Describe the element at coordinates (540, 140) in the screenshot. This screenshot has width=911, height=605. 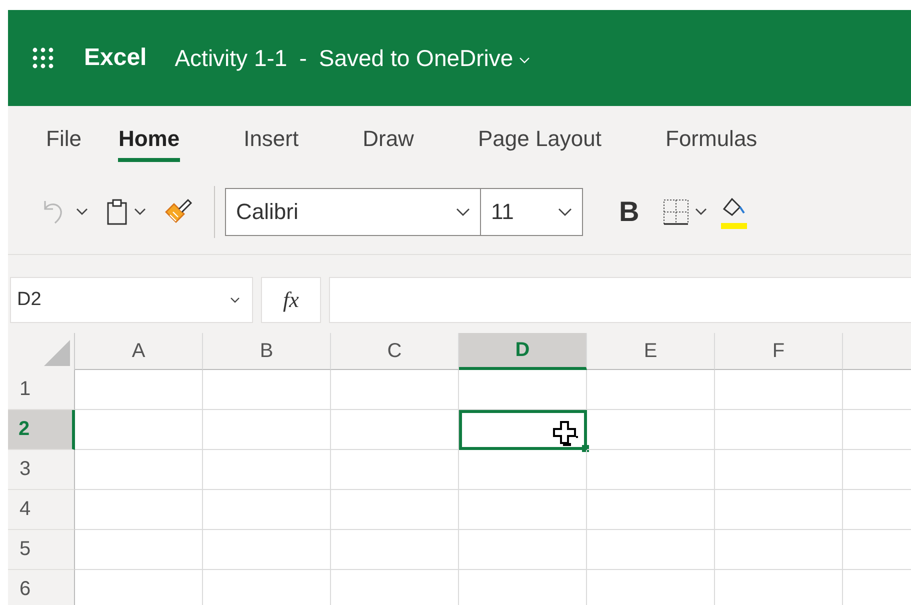
I see `ribbon-tab: Page Layout` at that location.